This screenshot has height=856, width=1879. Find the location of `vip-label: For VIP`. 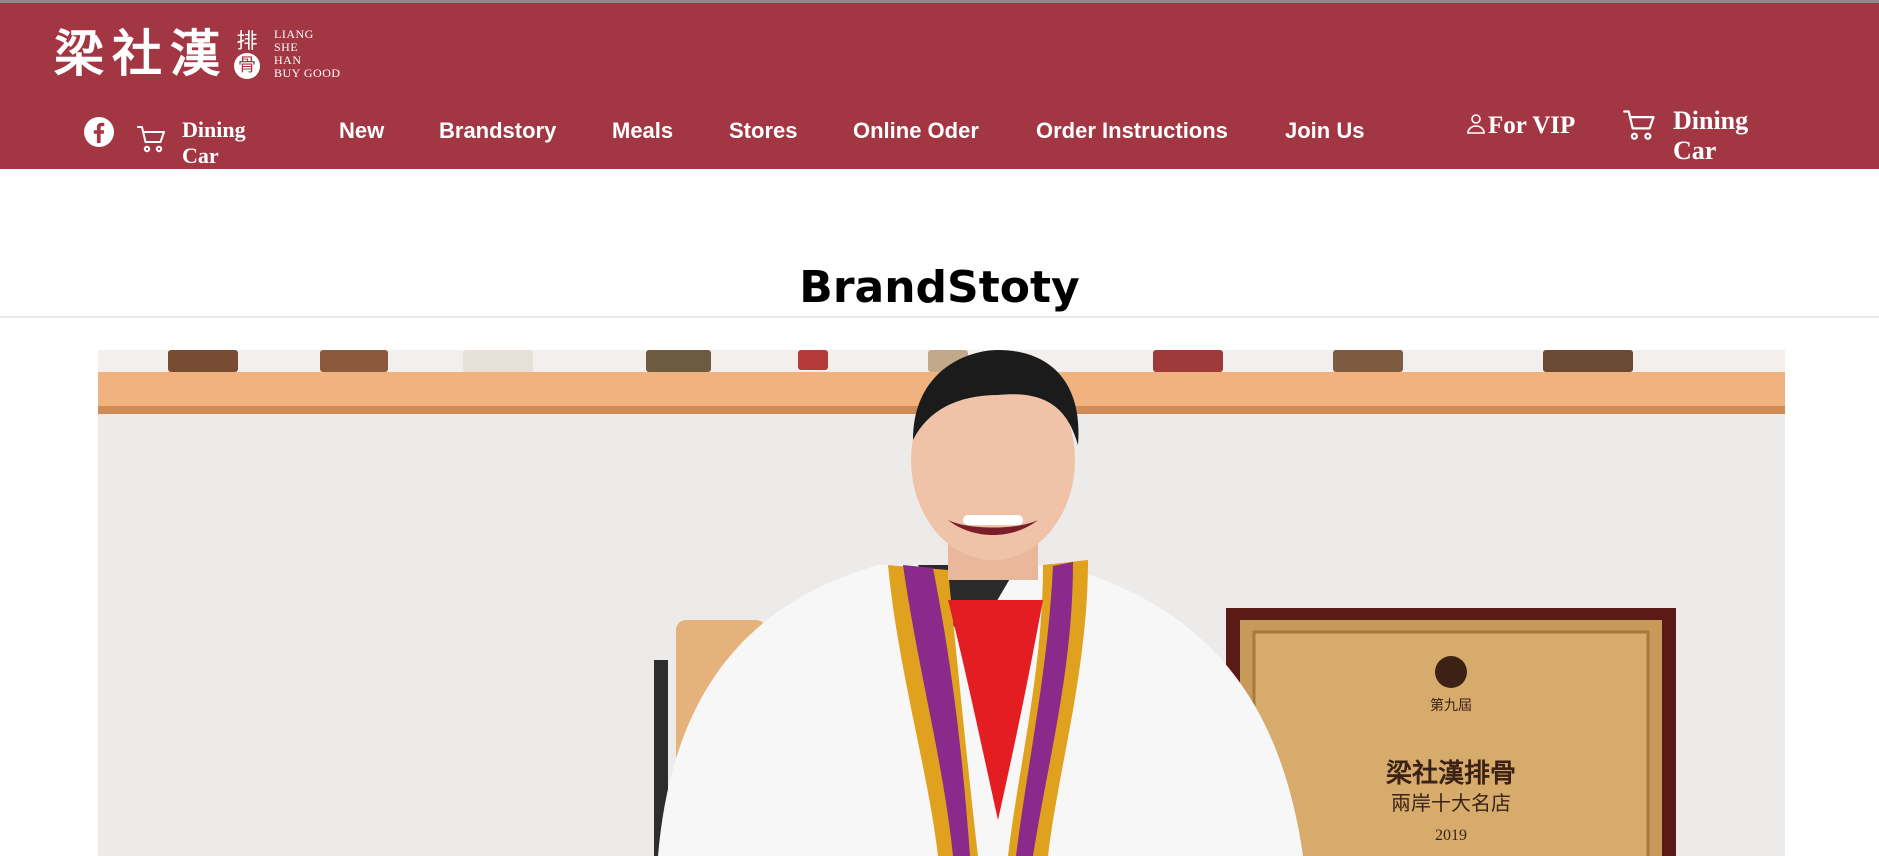

vip-label: For VIP is located at coordinates (1532, 125).